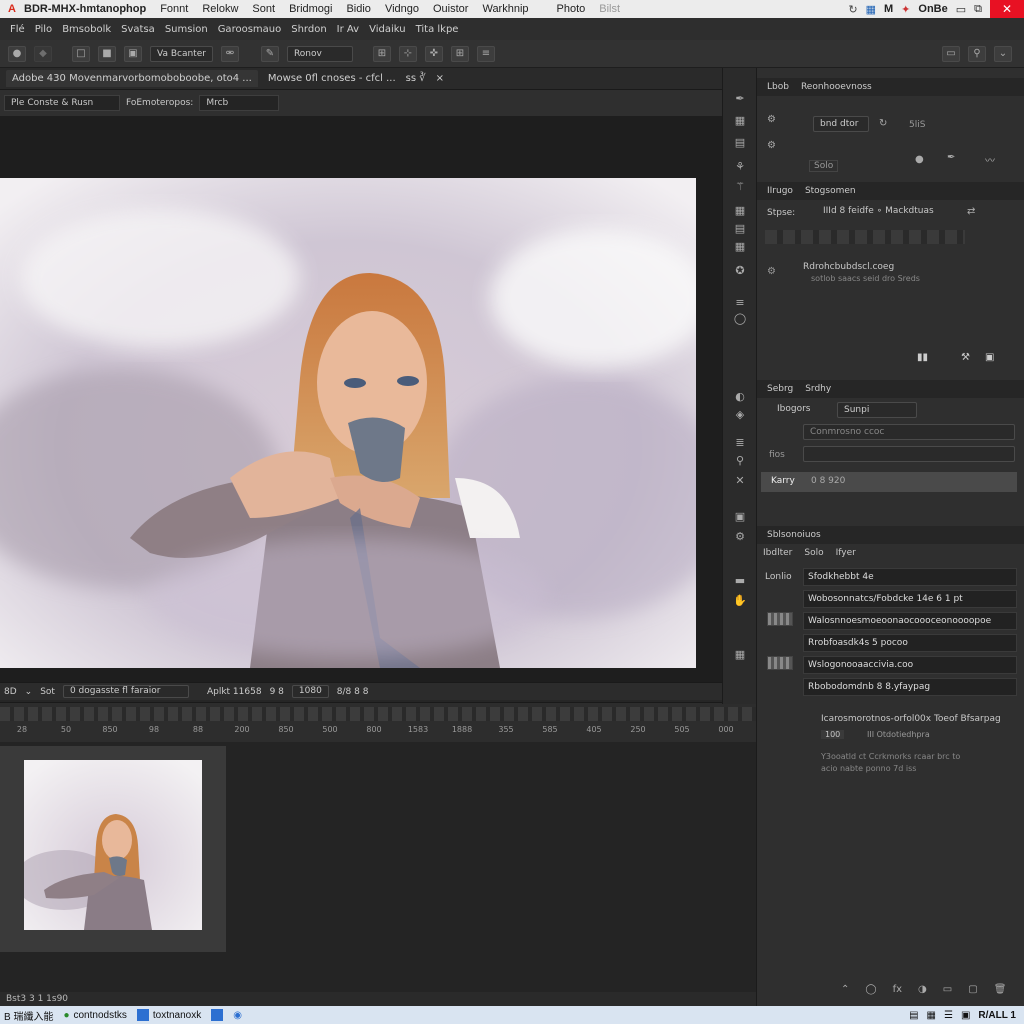 The height and width of the screenshot is (1024, 1024). Describe the element at coordinates (485, 53) in the screenshot. I see `stack-icon: ≡` at that location.